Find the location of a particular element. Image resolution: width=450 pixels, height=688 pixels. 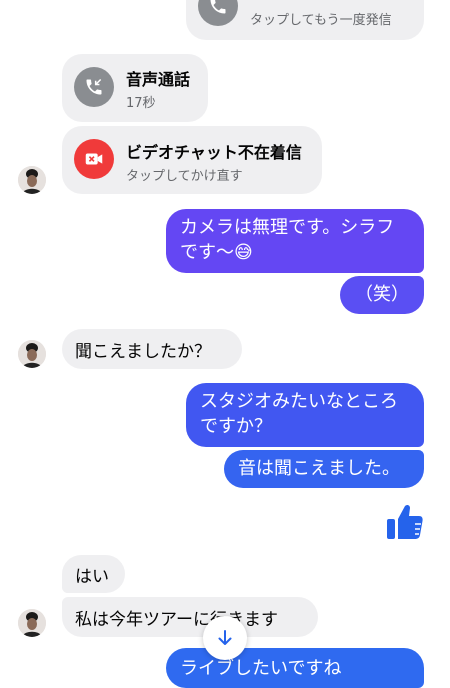

call-bubble-voice: 音声通話 17秒 is located at coordinates (135, 88).